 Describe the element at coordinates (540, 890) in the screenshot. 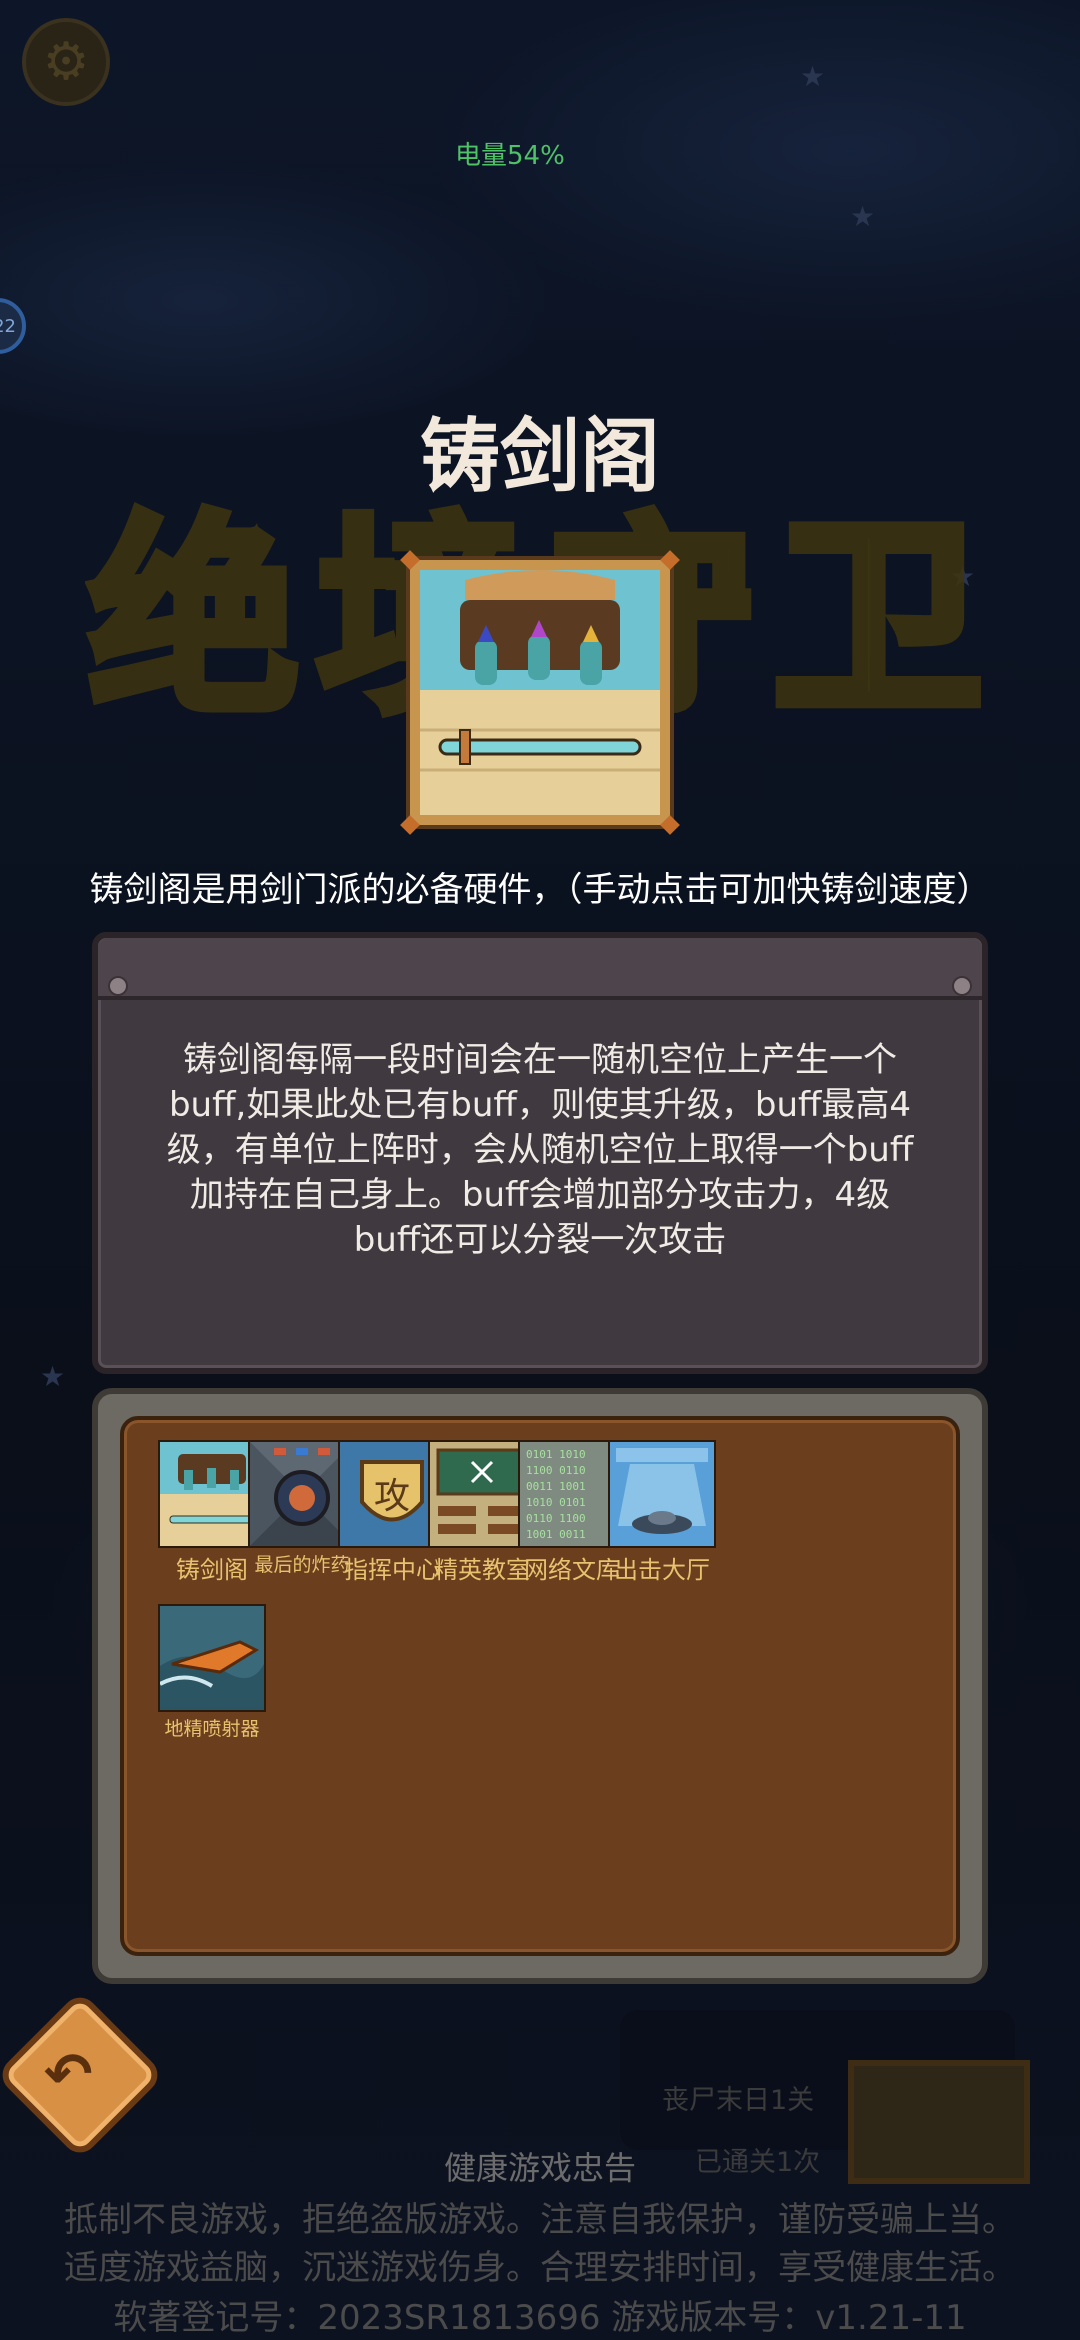

I see `building-summary: 铸剑阁是用剑门派的必备硬件，（手动点击可加快铸剑速度）` at that location.